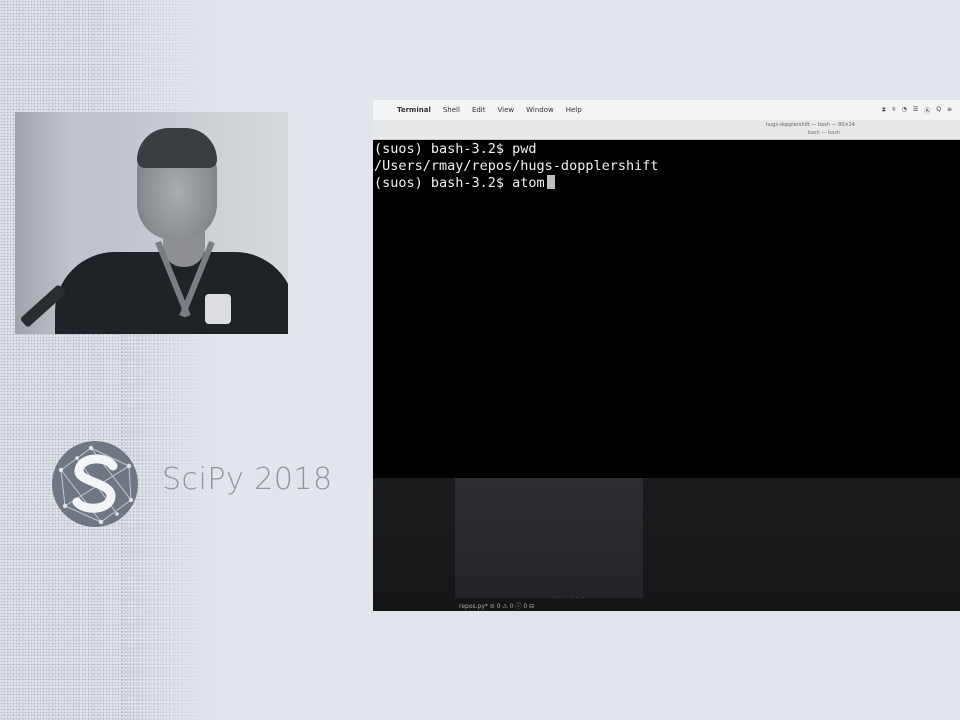 The height and width of the screenshot is (720, 960). What do you see at coordinates (574, 110) in the screenshot?
I see `menu-help: Help` at bounding box center [574, 110].